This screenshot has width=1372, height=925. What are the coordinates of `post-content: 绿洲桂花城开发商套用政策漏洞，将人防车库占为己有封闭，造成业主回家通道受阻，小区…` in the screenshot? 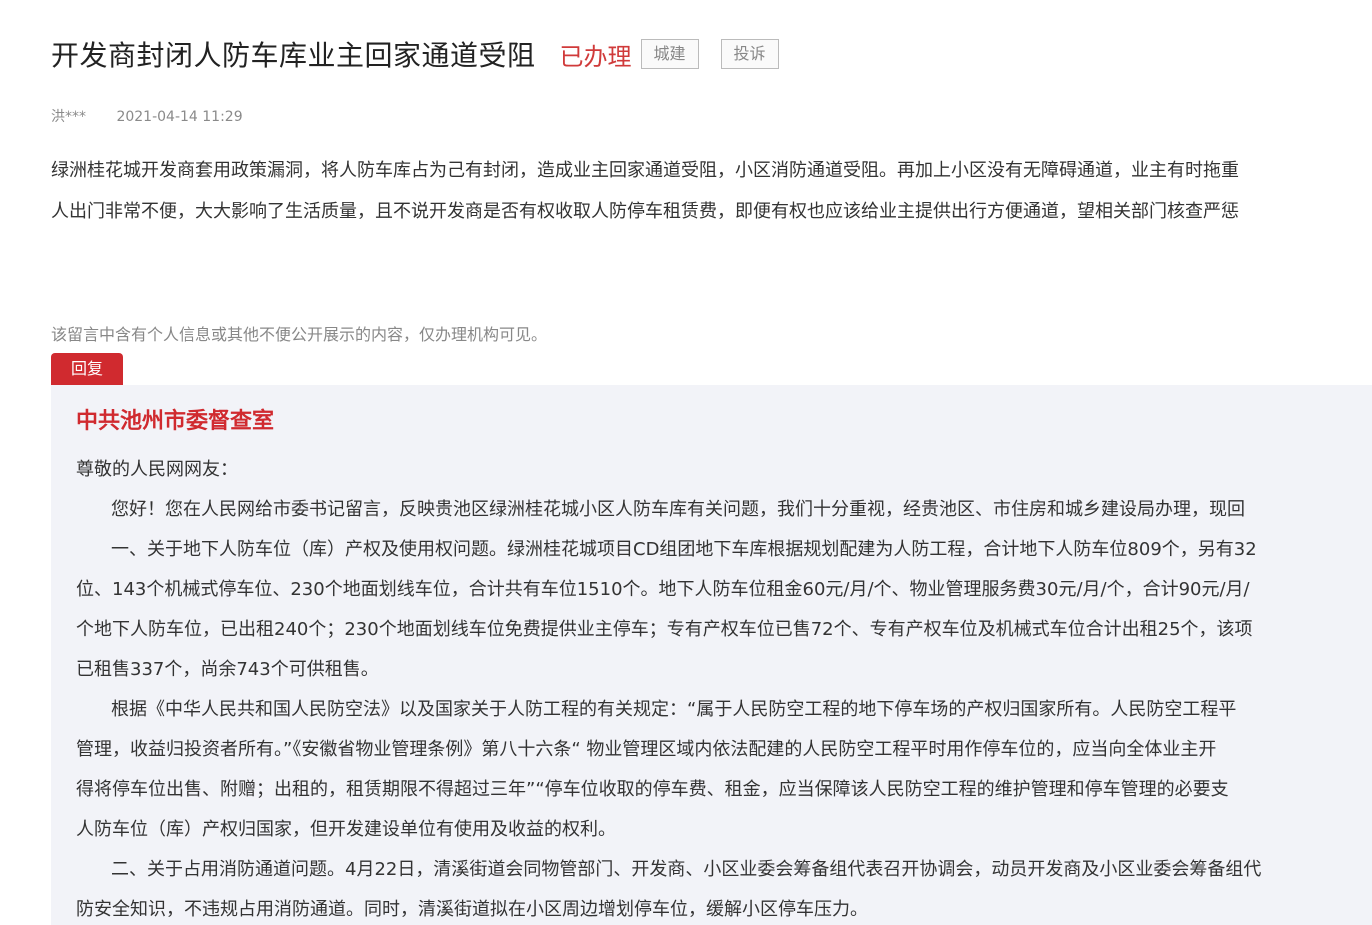 It's located at (711, 191).